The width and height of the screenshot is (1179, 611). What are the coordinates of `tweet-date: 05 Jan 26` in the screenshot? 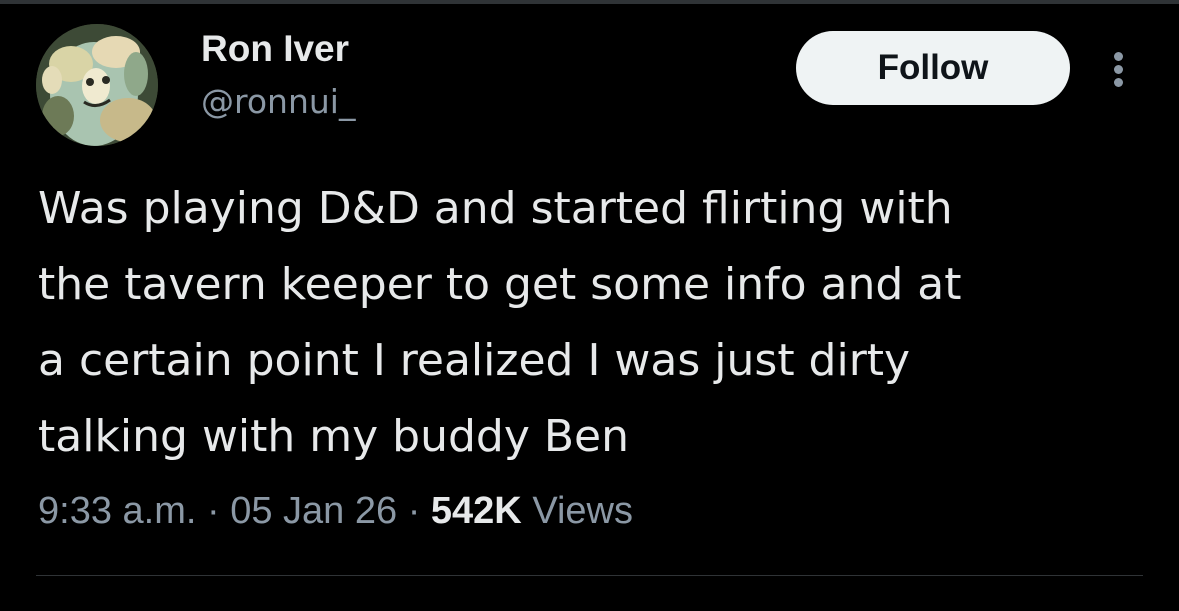 It's located at (313, 511).